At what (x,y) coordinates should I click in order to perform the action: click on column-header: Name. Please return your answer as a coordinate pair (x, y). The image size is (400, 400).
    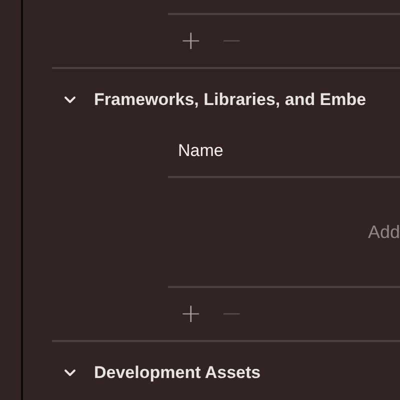
    Looking at the image, I should click on (201, 150).